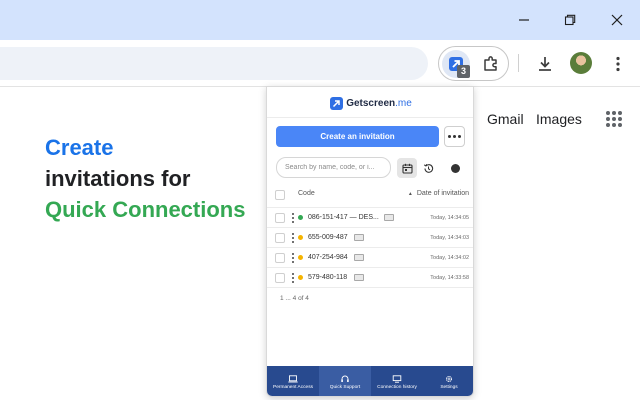 The height and width of the screenshot is (400, 640). What do you see at coordinates (333, 167) in the screenshot?
I see `search-input` at bounding box center [333, 167].